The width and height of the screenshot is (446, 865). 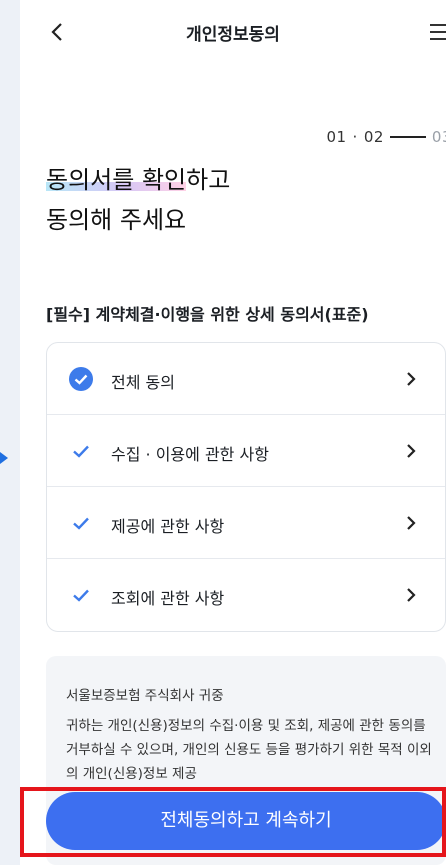 What do you see at coordinates (208, 180) in the screenshot?
I see `headline-line1-rest: 하고` at bounding box center [208, 180].